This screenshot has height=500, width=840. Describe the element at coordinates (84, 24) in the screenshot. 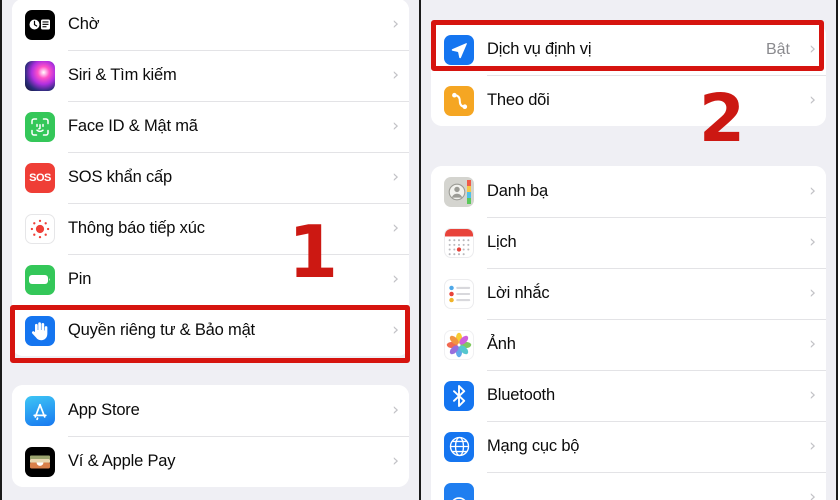

I see `settings-row-label: Chờ` at that location.